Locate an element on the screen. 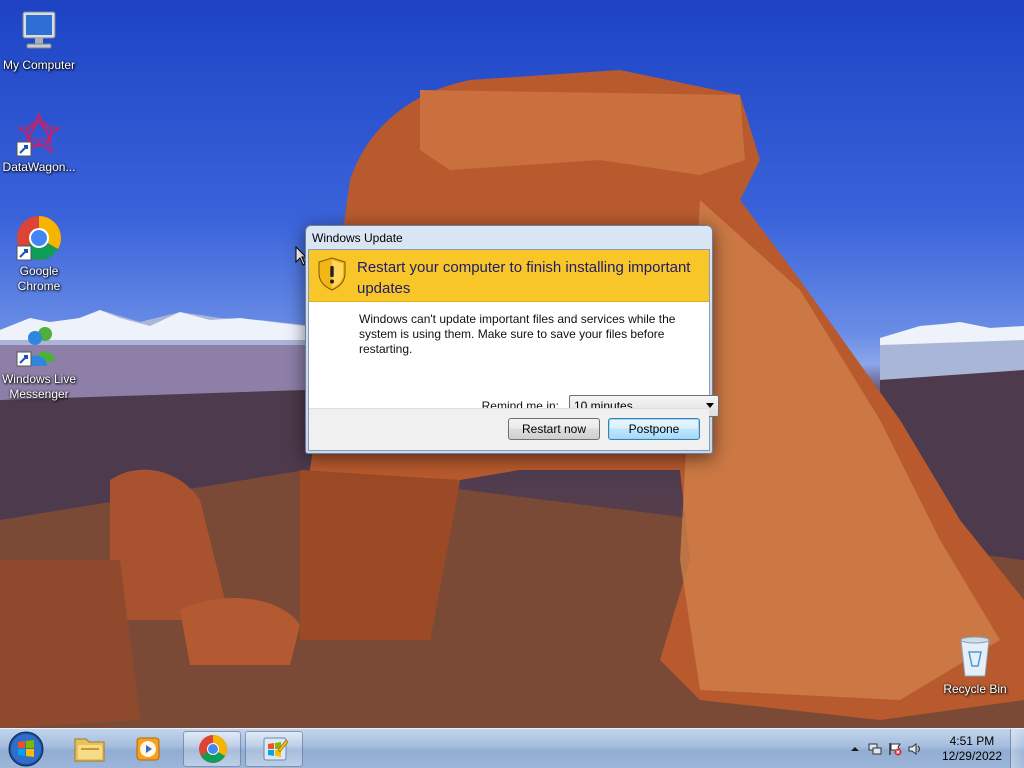 This screenshot has width=1024, height=768. desktop-icon-label: Recycle Bin is located at coordinates (975, 689).